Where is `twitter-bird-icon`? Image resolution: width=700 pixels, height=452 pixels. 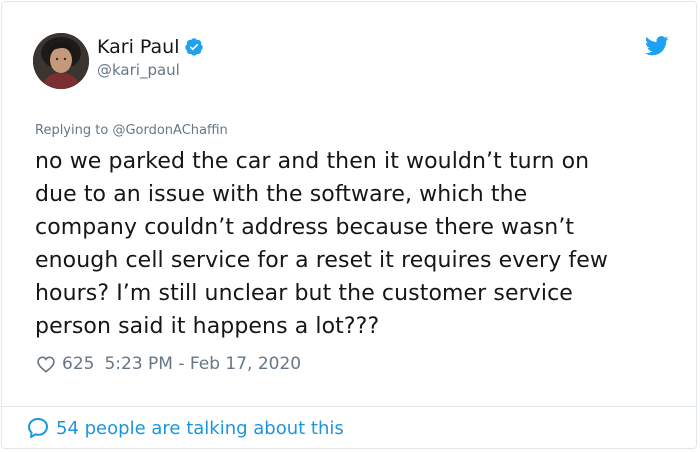 twitter-bird-icon is located at coordinates (657, 46).